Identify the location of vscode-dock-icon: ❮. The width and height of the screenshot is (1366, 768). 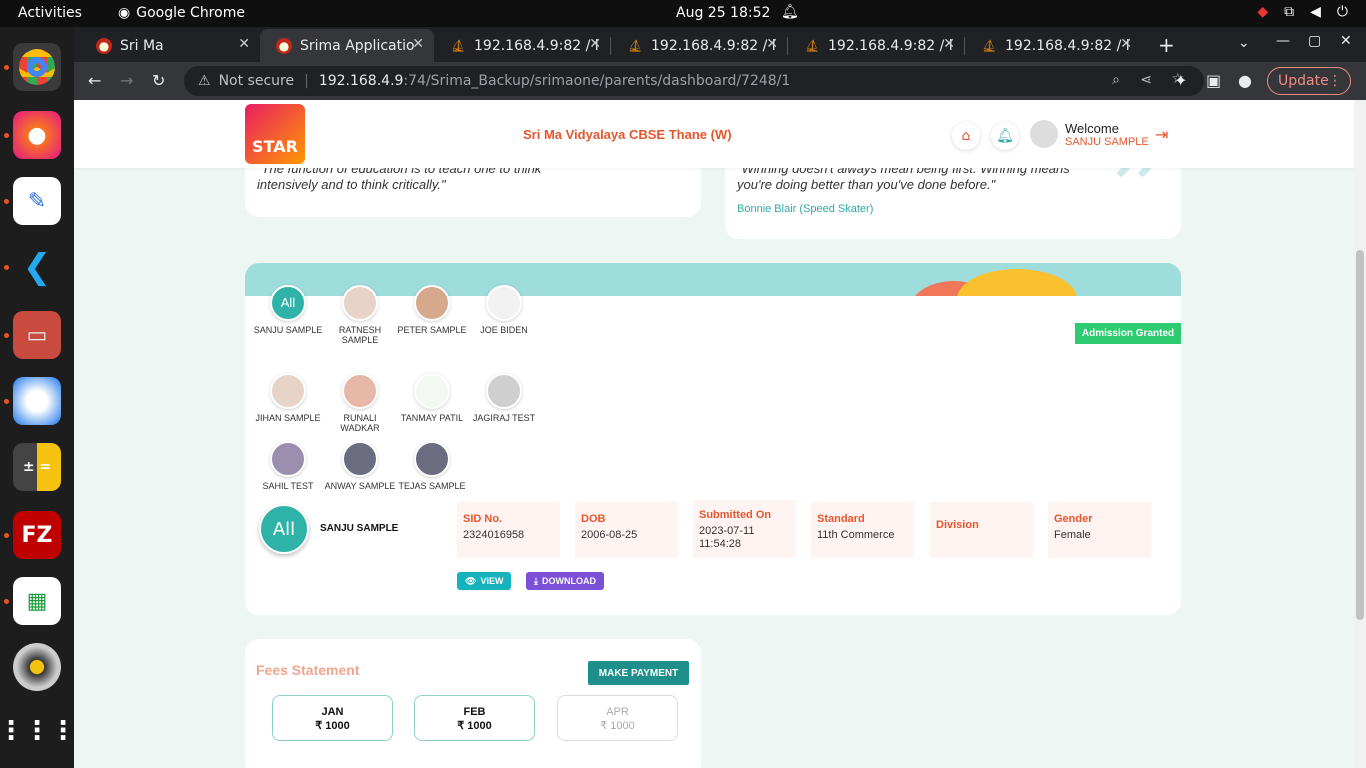
(37, 267).